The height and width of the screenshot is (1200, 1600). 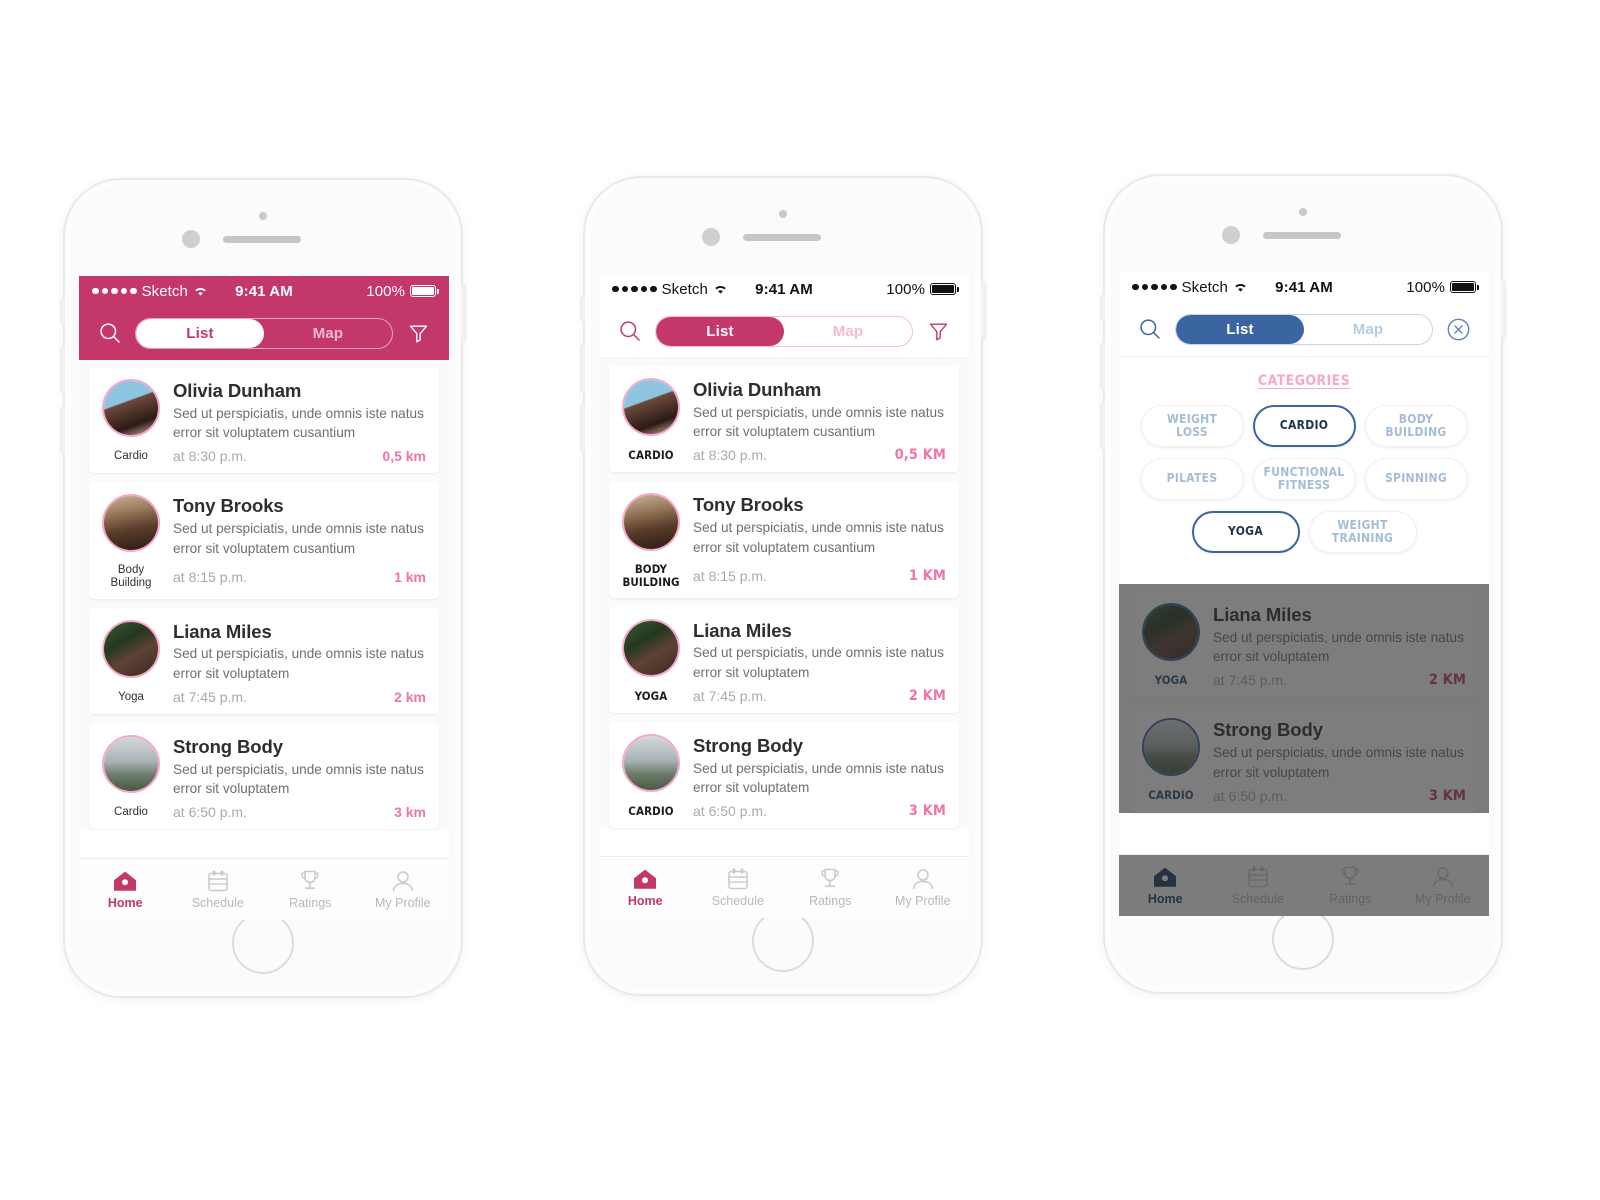 I want to click on chip-row: Pilates Functional Fitness Spinning, so click(x=1304, y=479).